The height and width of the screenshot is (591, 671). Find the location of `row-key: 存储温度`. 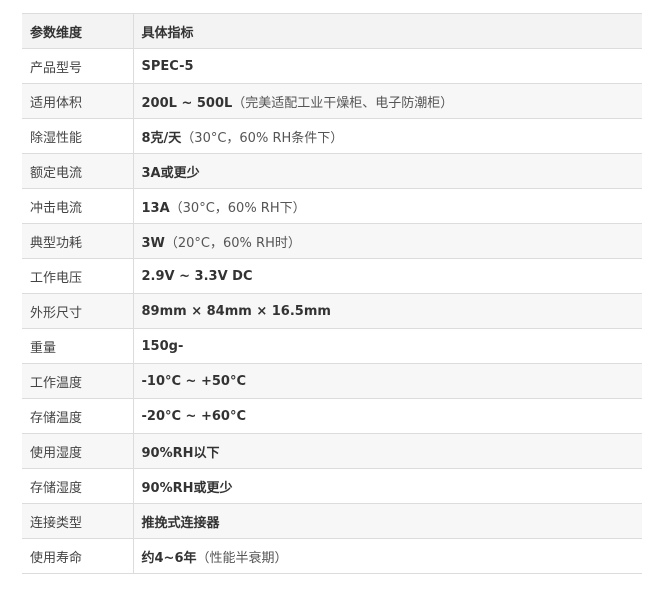

row-key: 存储温度 is located at coordinates (78, 416).